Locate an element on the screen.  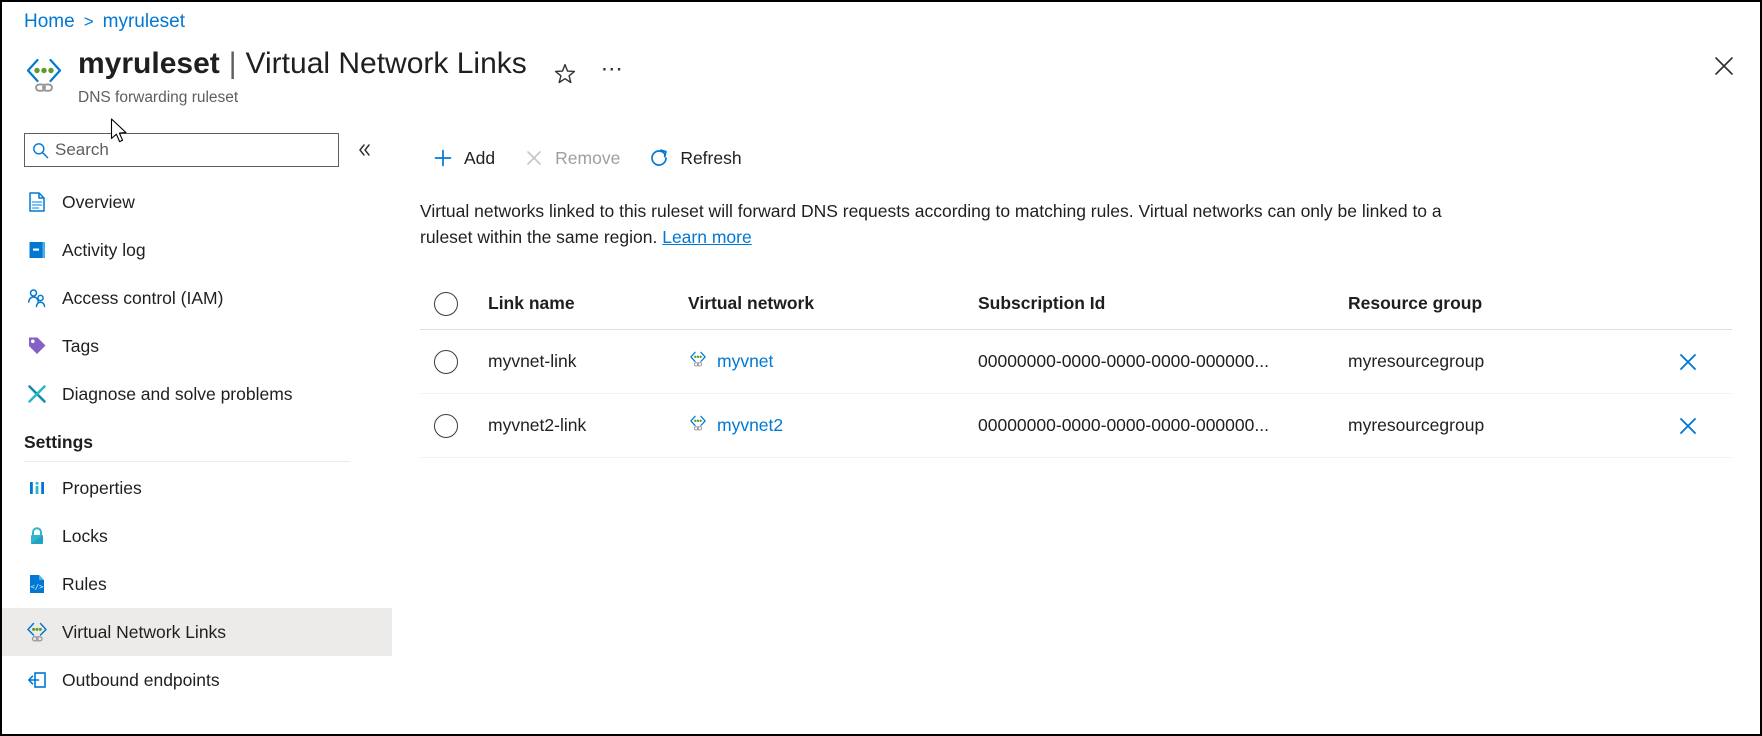
cross-icon is located at coordinates (534, 158).